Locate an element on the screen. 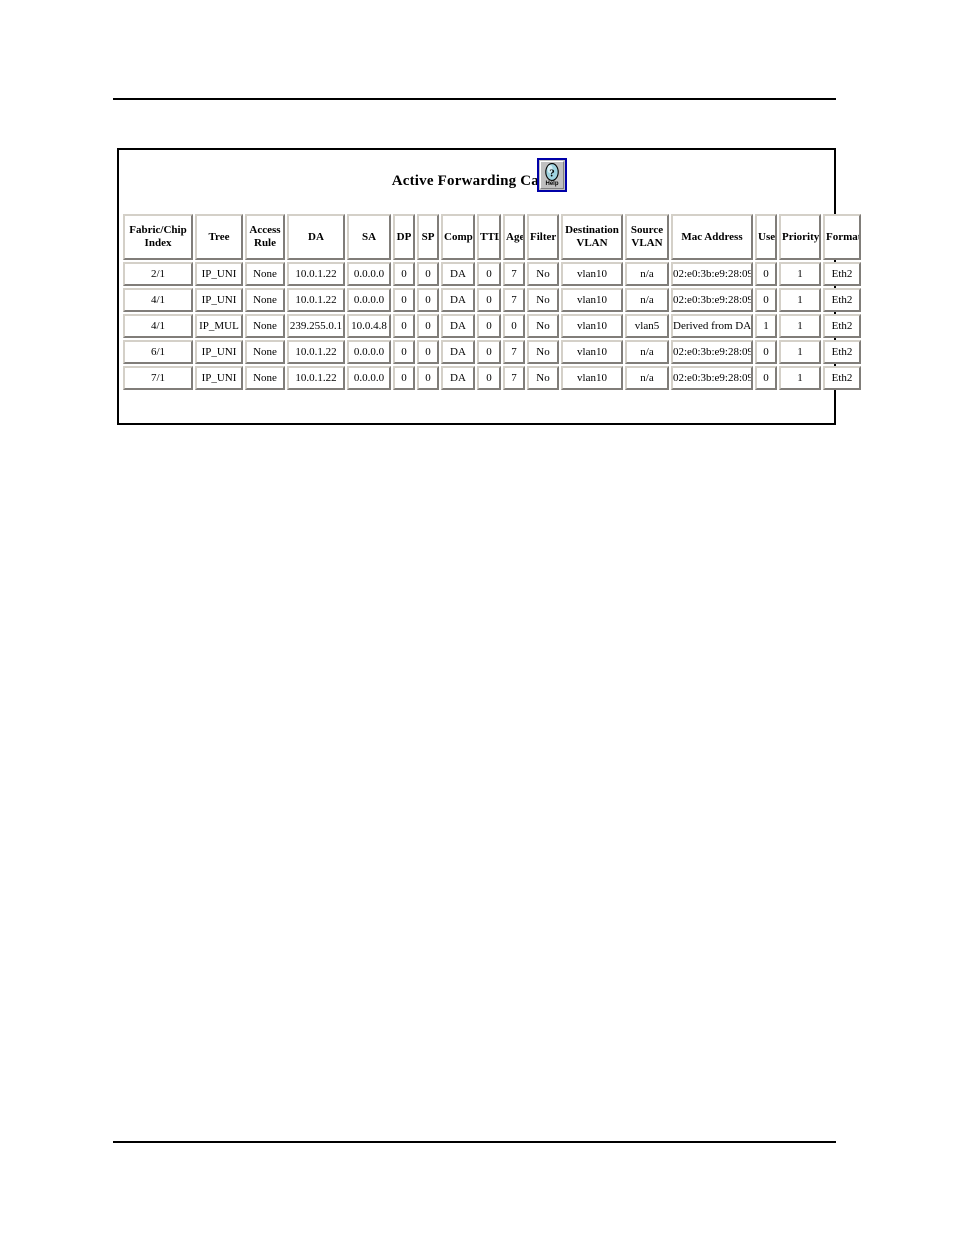  page-top-rule is located at coordinates (474, 99).